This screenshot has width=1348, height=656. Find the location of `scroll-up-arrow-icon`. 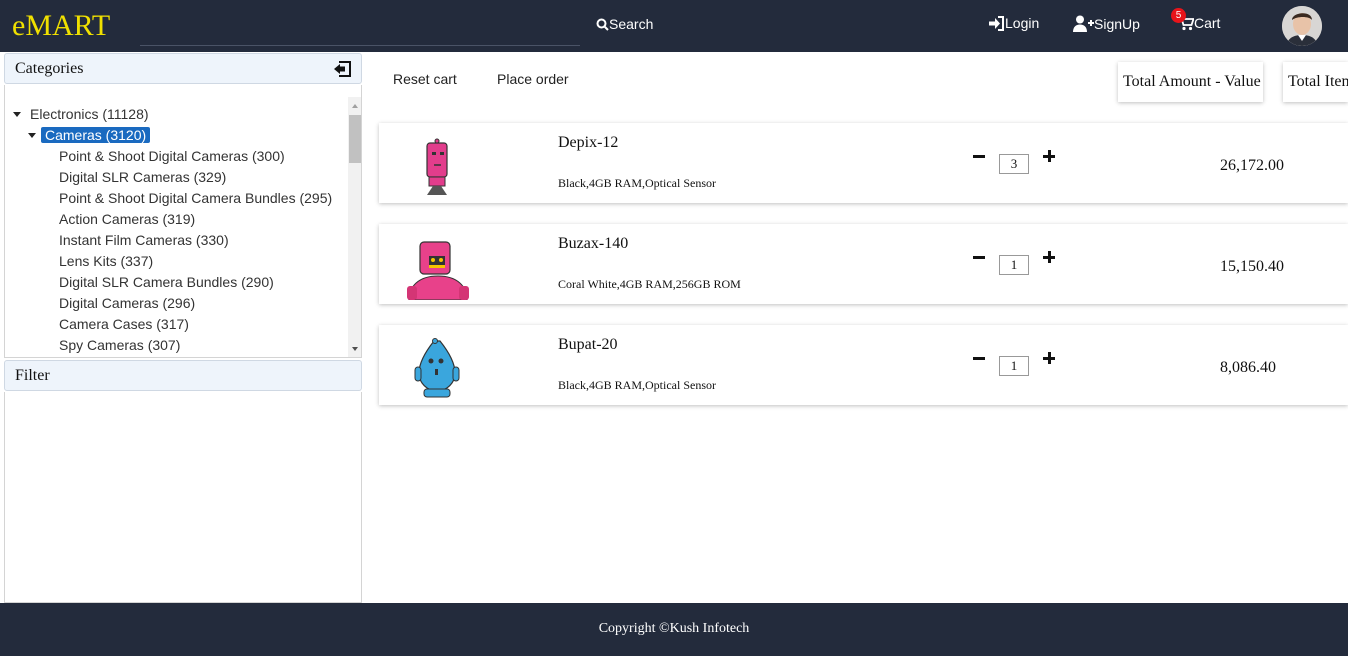

scroll-up-arrow-icon is located at coordinates (355, 106).